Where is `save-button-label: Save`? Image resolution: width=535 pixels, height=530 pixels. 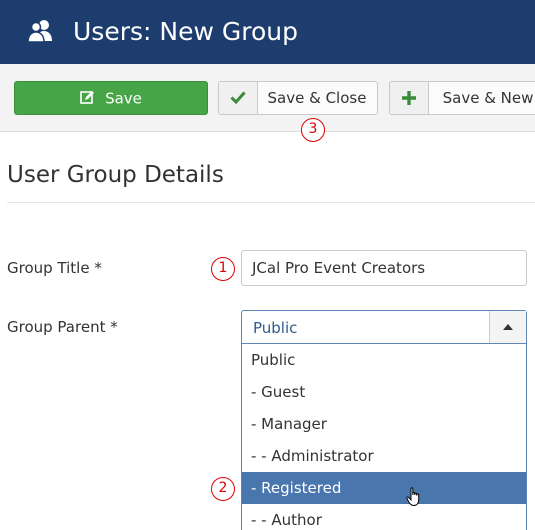 save-button-label: Save is located at coordinates (123, 98).